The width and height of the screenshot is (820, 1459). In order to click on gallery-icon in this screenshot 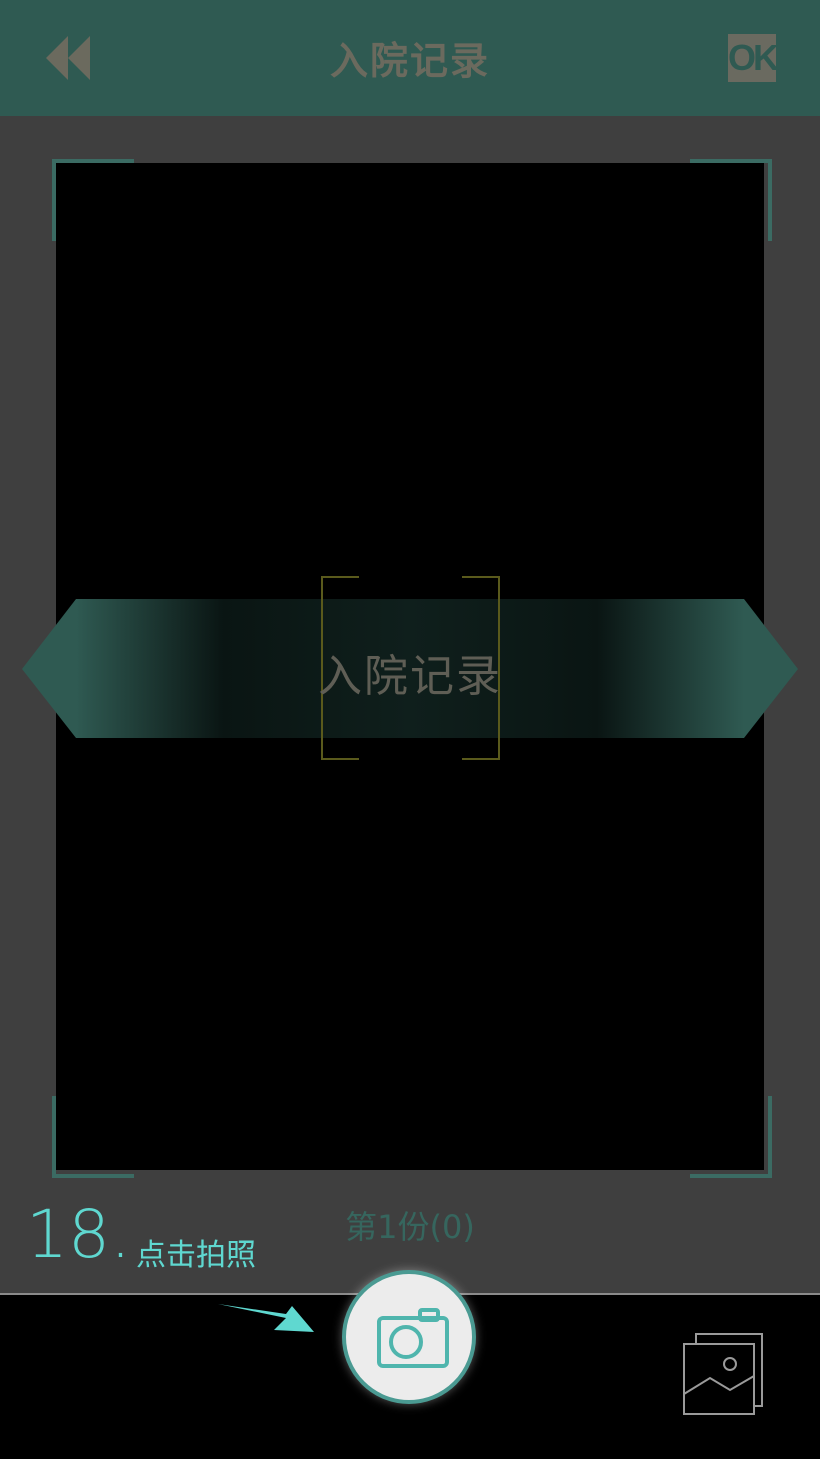, I will do `click(723, 1374)`.